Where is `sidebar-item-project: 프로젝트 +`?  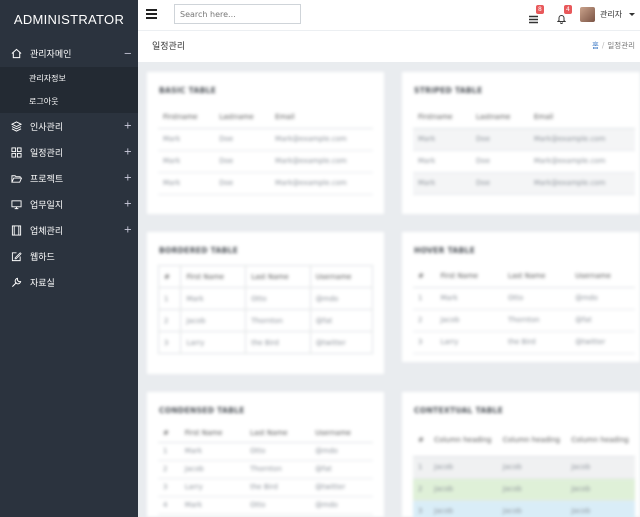 sidebar-item-project: 프로젝트 + is located at coordinates (69, 178).